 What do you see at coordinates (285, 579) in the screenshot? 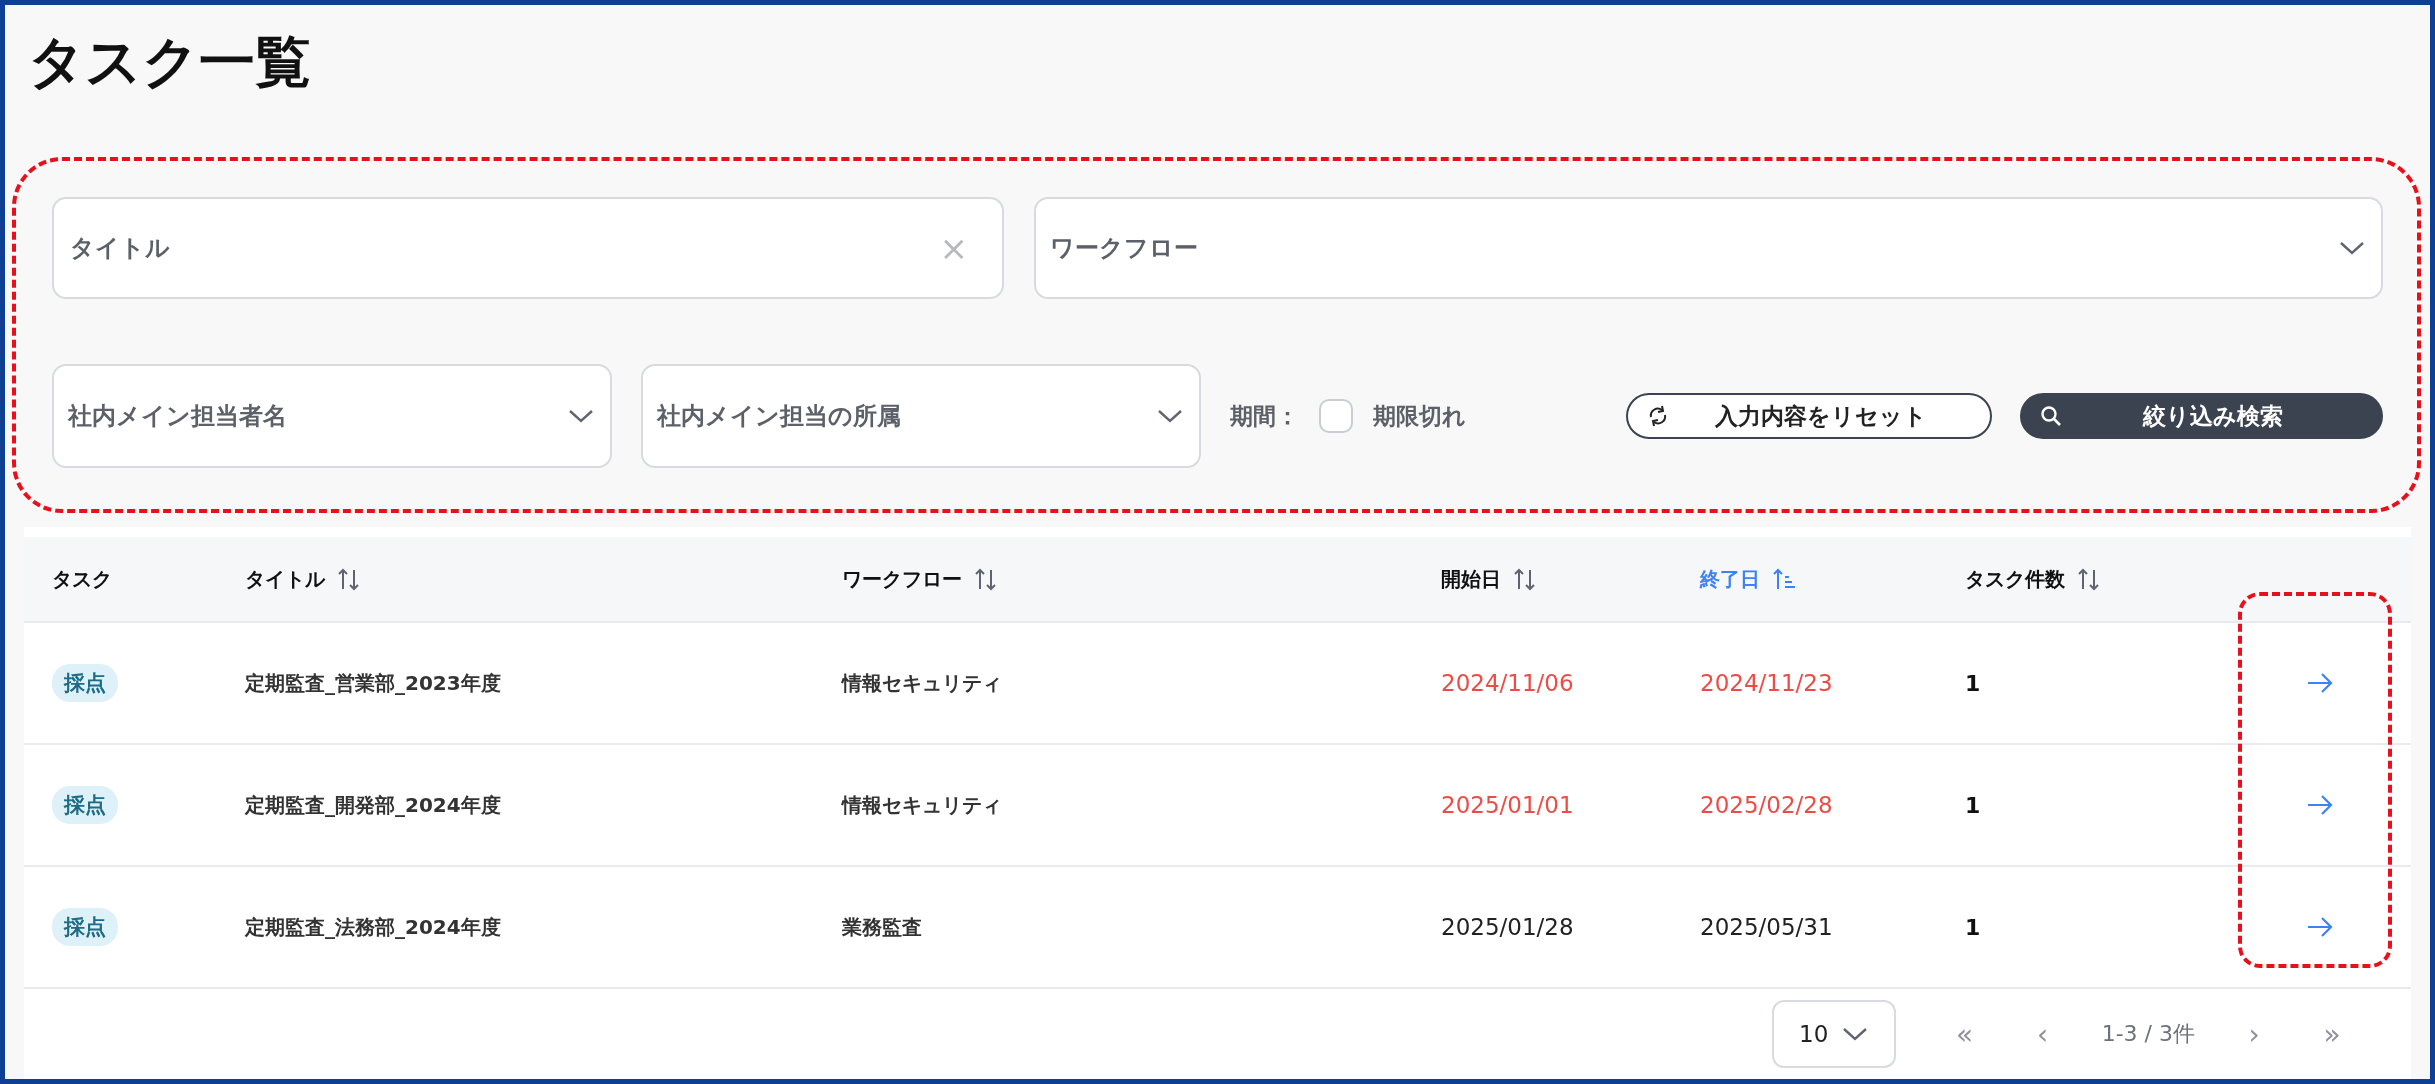
I see `column-header: タイトル` at bounding box center [285, 579].